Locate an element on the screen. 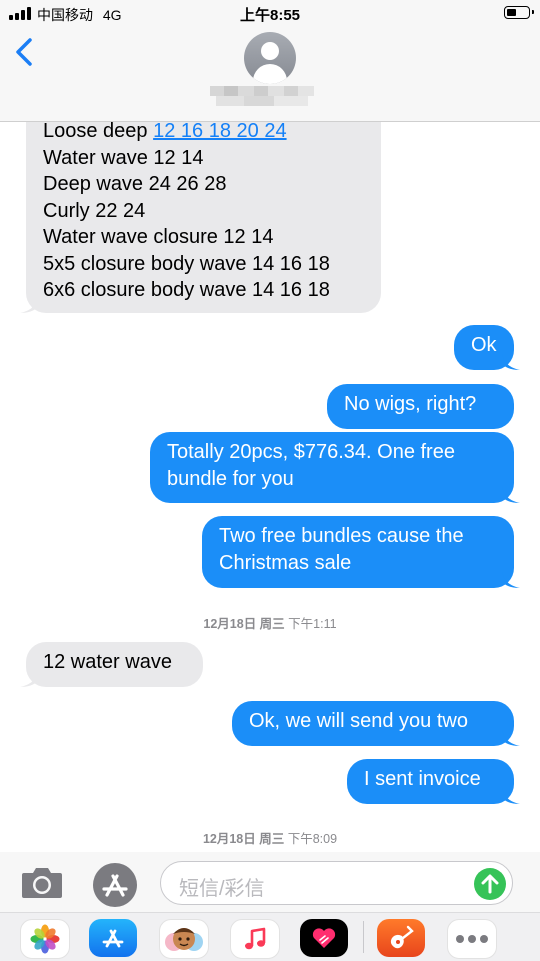 The height and width of the screenshot is (961, 540). message-line: Water wave closure 12 14 is located at coordinates (158, 237).